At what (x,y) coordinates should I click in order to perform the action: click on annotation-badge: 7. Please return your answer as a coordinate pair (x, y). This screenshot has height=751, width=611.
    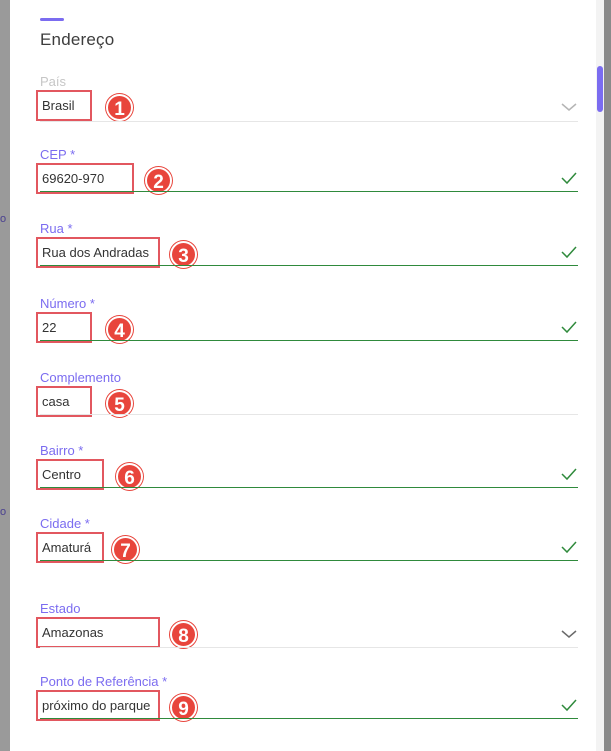
    Looking at the image, I should click on (125, 549).